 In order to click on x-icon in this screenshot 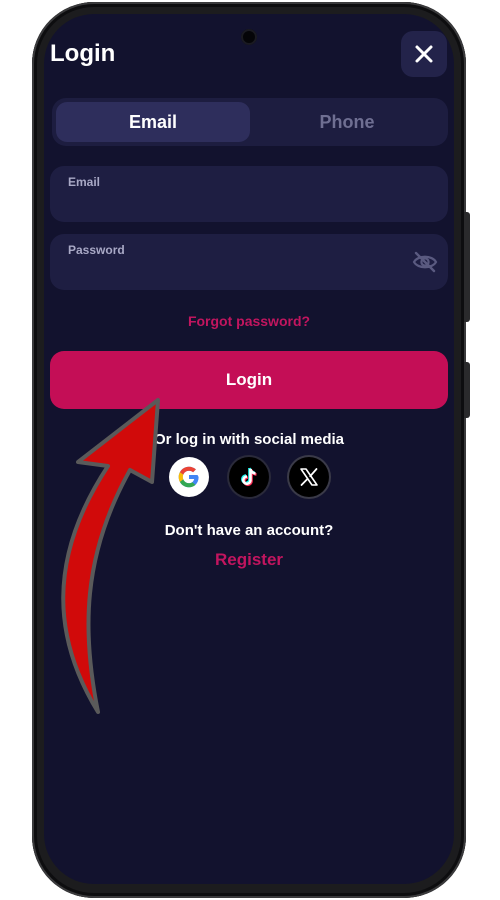, I will do `click(309, 477)`.